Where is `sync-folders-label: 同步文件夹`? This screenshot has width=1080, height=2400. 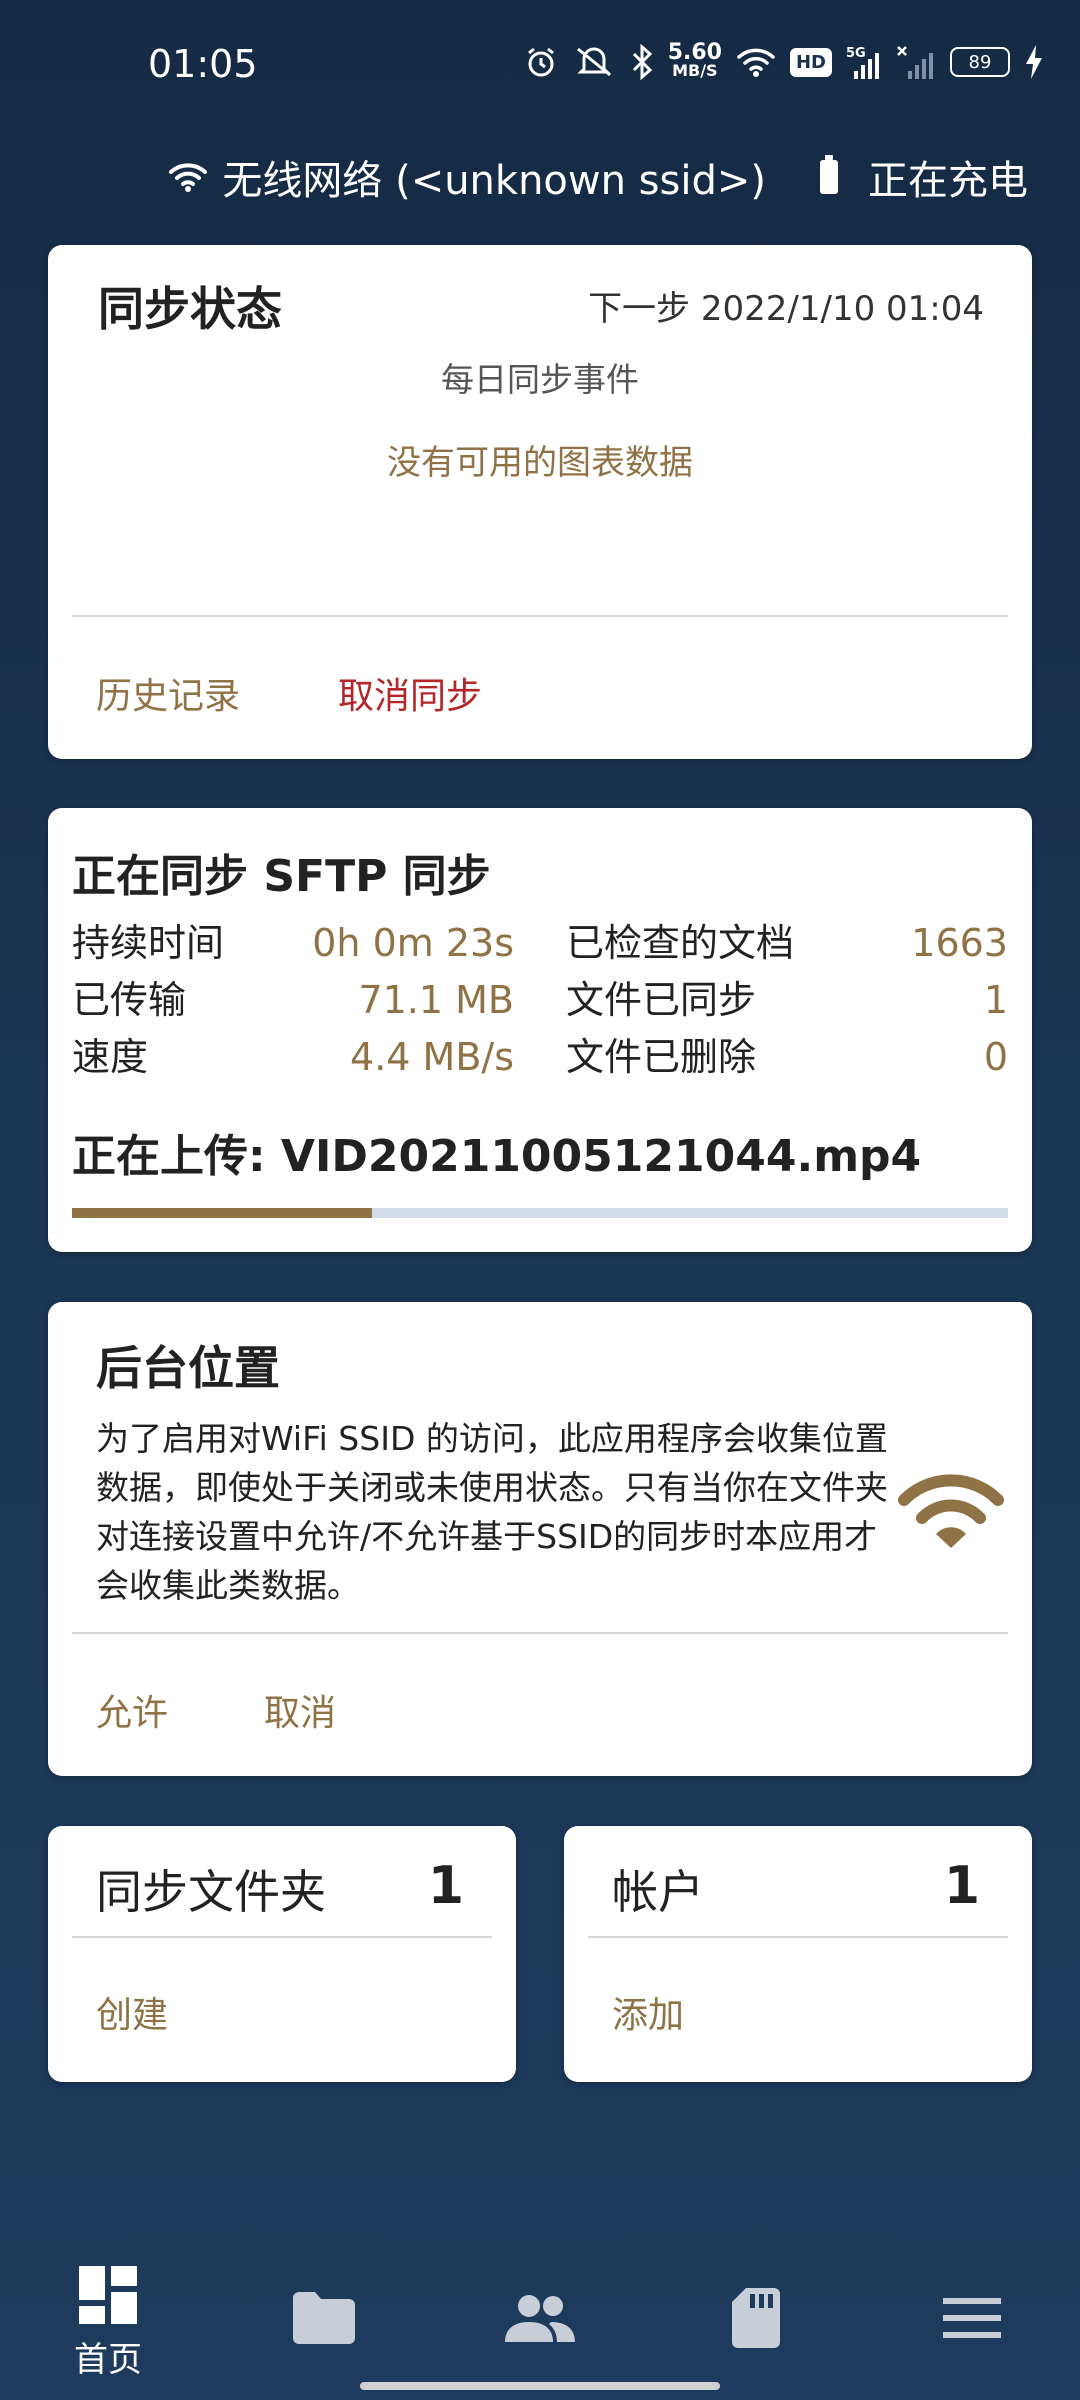
sync-folders-label: 同步文件夹 is located at coordinates (211, 1892).